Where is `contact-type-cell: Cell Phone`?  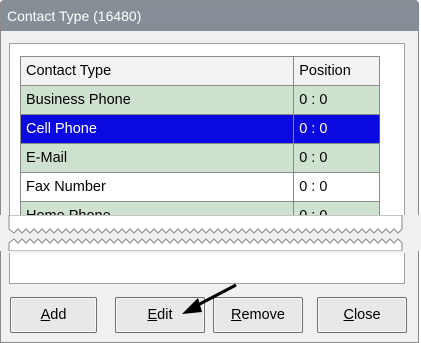 contact-type-cell: Cell Phone is located at coordinates (157, 129).